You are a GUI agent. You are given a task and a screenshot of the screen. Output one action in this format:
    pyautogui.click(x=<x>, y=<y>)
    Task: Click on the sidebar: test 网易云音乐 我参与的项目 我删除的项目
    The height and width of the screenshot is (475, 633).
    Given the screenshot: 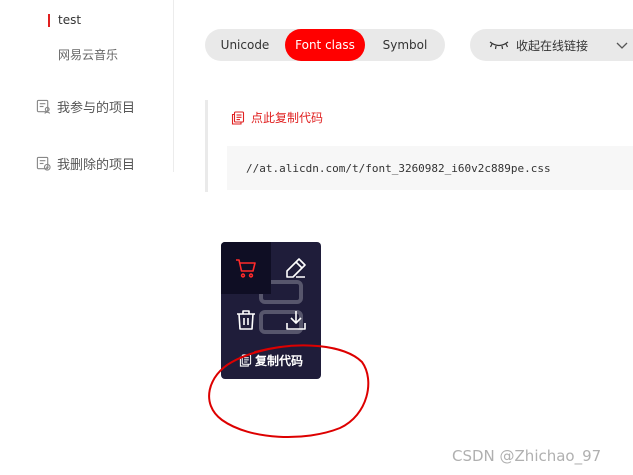 What is the action you would take?
    pyautogui.click(x=87, y=86)
    